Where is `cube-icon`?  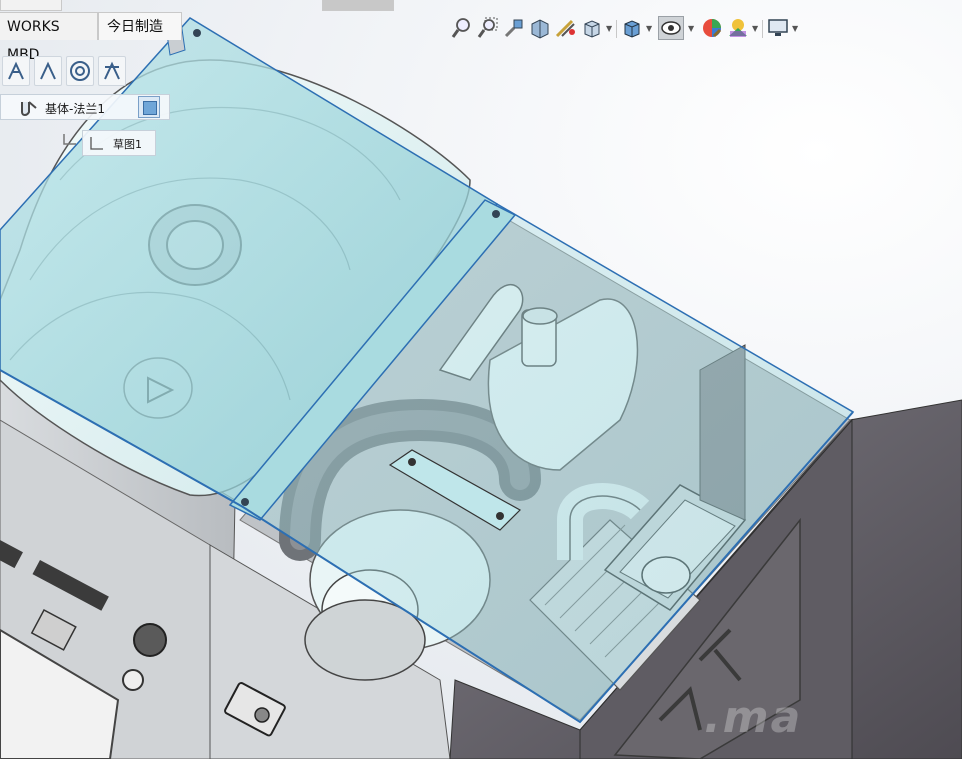
cube-icon is located at coordinates (150, 108).